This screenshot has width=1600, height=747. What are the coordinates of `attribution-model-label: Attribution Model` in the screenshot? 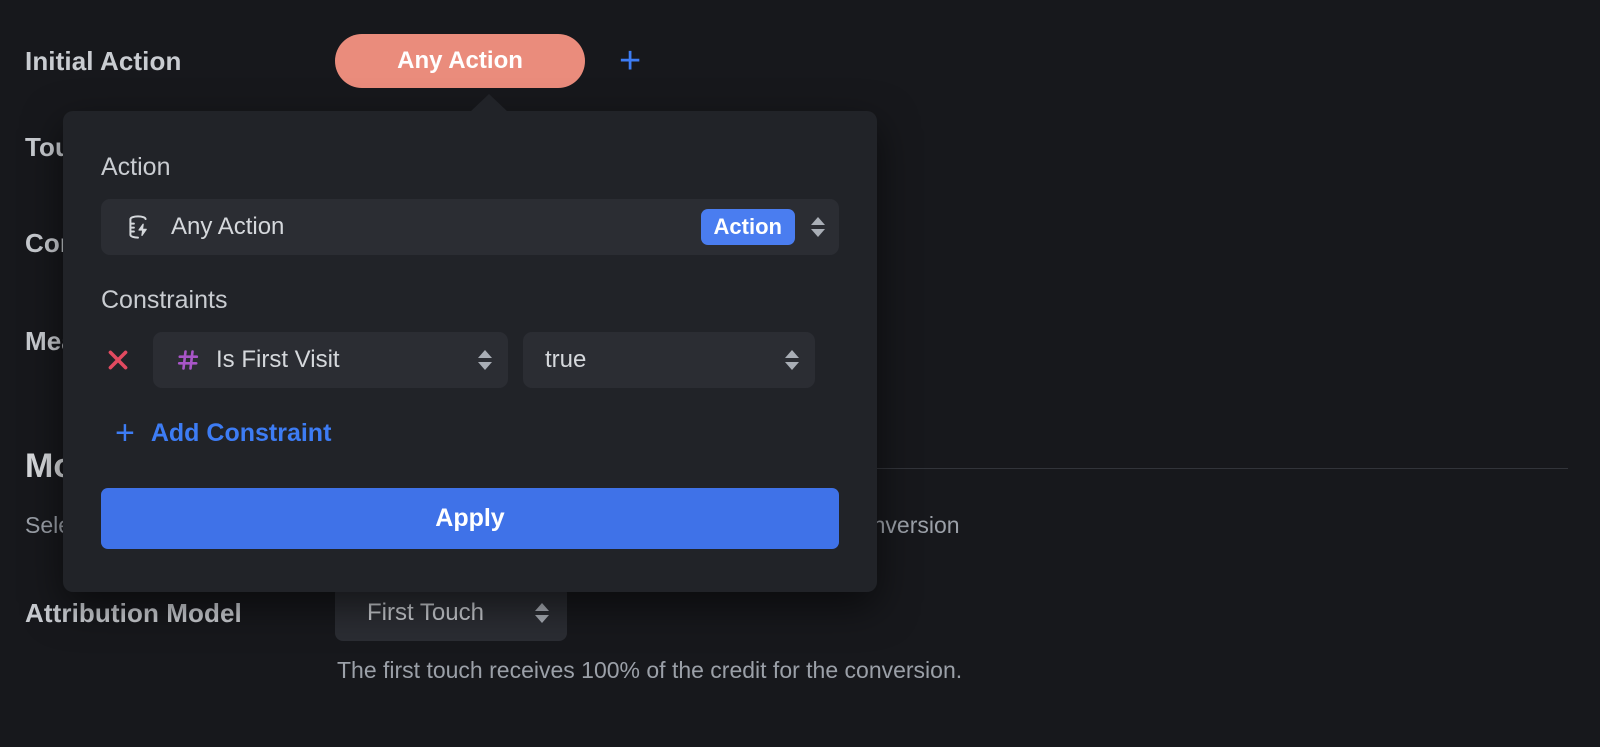 It's located at (133, 612).